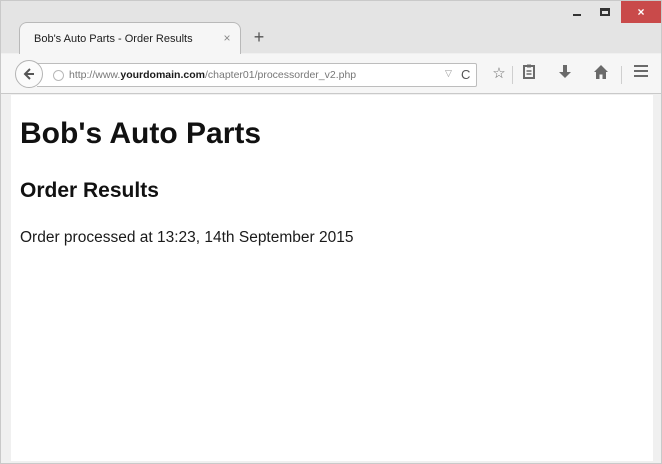 This screenshot has width=662, height=464. Describe the element at coordinates (227, 38) in the screenshot. I see `tab-close-icon: ×` at that location.